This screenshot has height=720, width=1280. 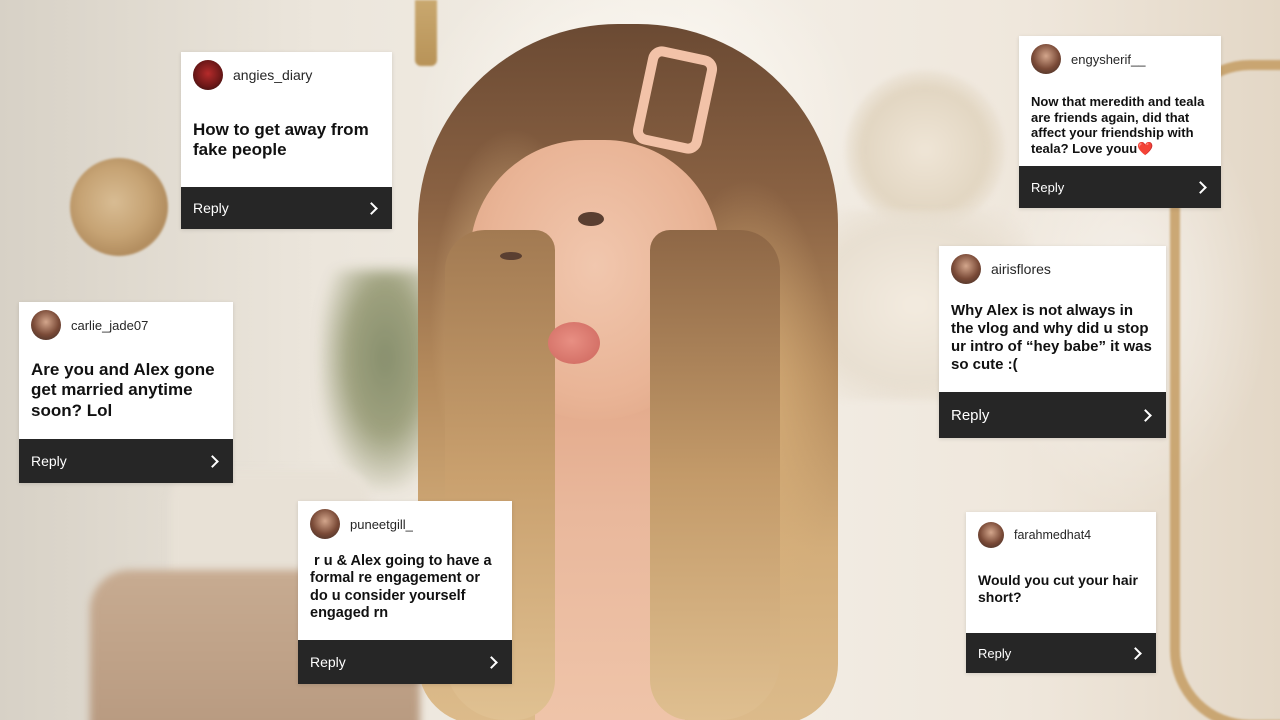 I want to click on card-header: farahmedhat4, so click(x=1061, y=531).